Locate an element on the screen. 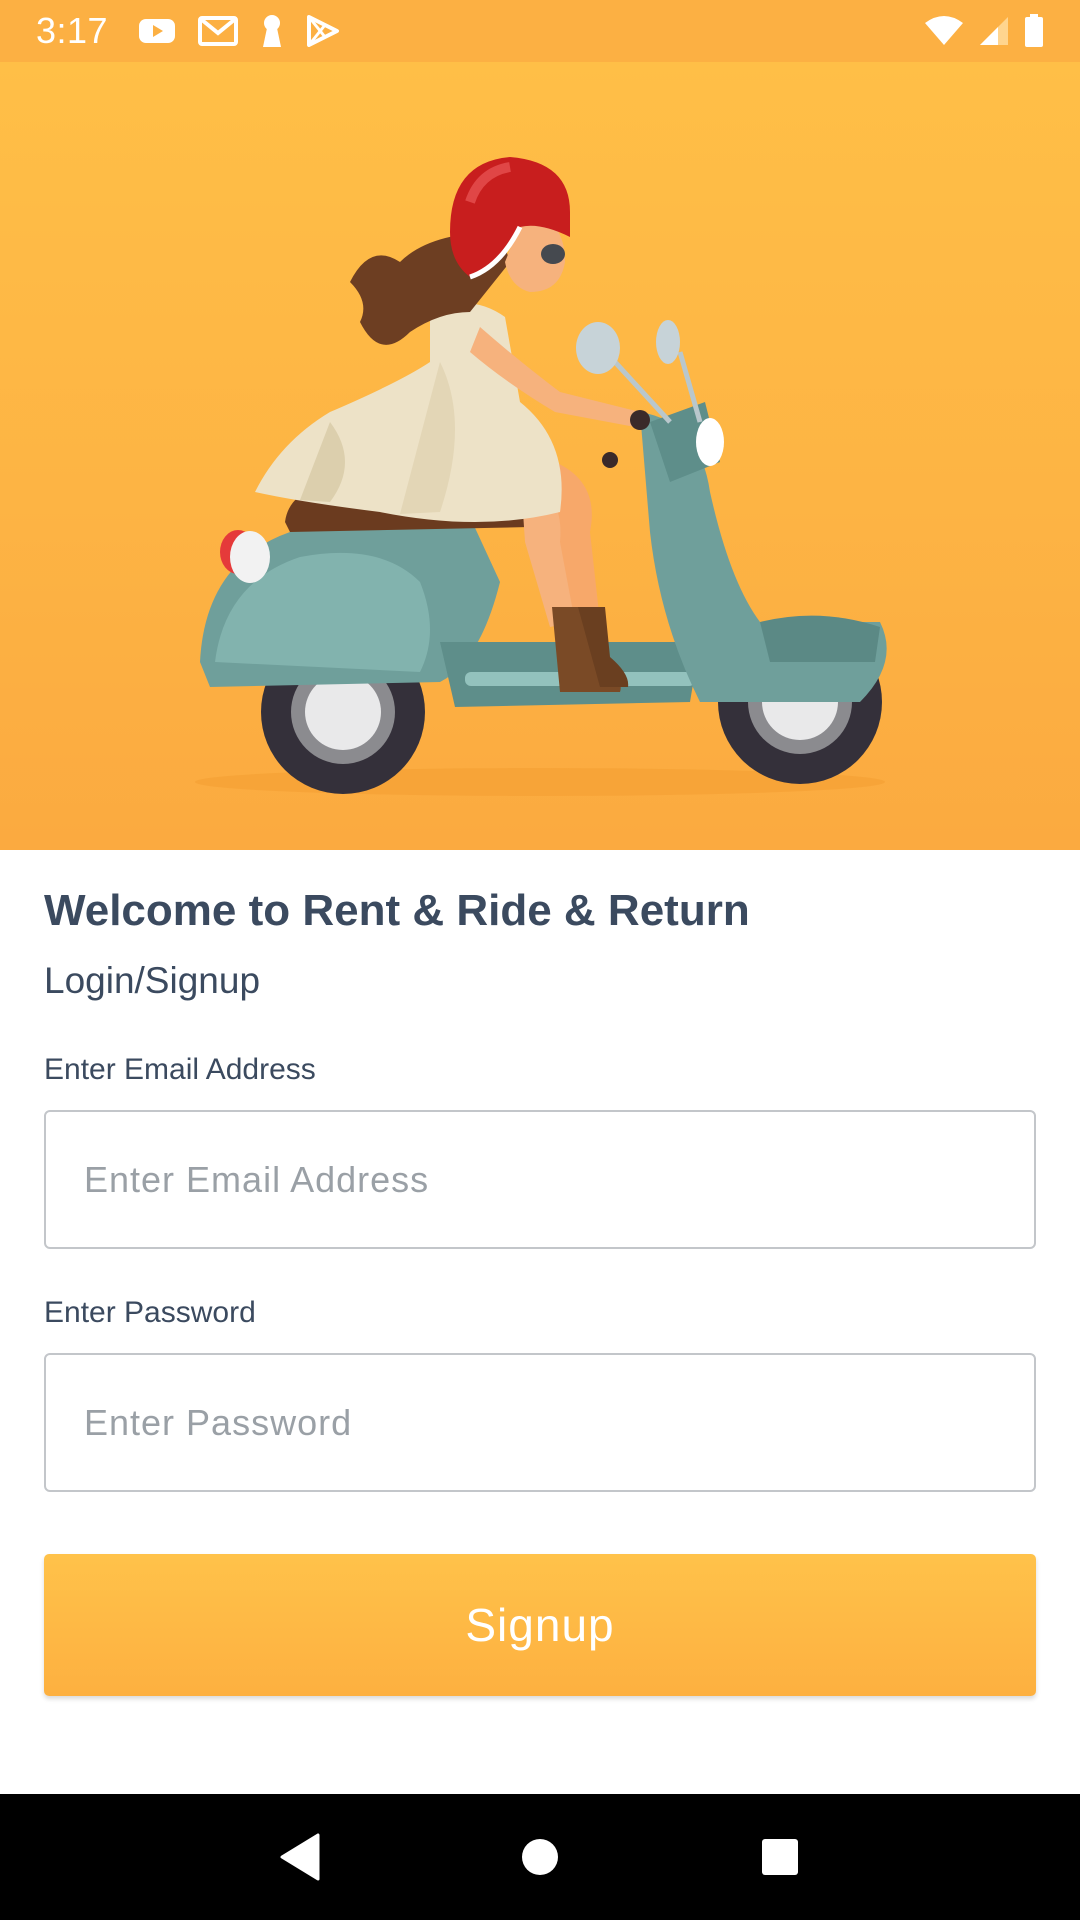 Image resolution: width=1080 pixels, height=1920 pixels. system-icons is located at coordinates (984, 31).